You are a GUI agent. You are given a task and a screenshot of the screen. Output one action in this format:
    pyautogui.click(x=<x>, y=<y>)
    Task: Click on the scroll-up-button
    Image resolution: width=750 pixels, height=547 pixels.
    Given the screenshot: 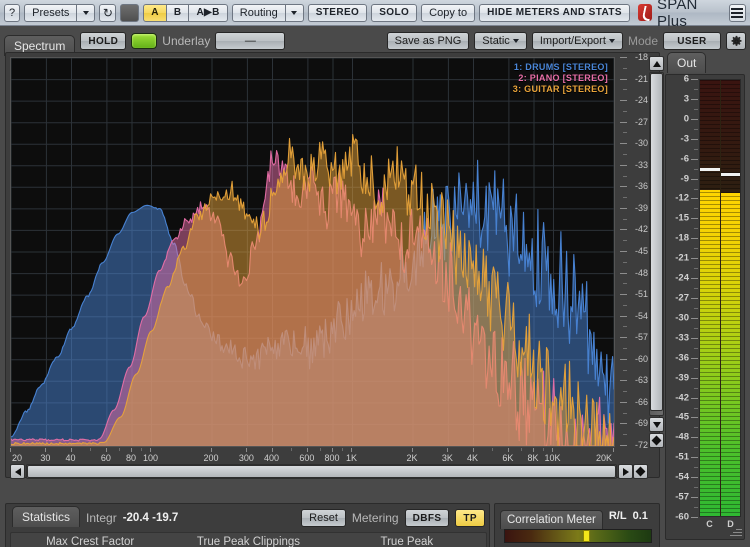 What is the action you would take?
    pyautogui.click(x=656, y=63)
    